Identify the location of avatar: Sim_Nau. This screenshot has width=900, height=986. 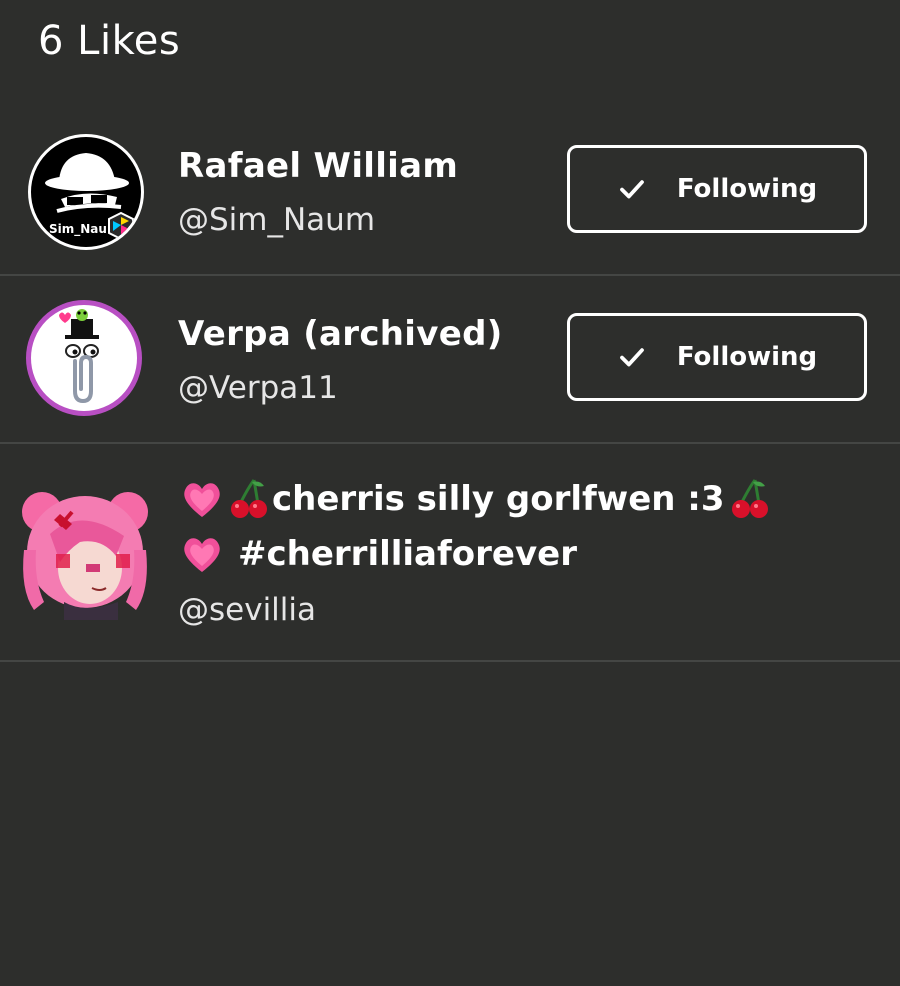
(86, 192).